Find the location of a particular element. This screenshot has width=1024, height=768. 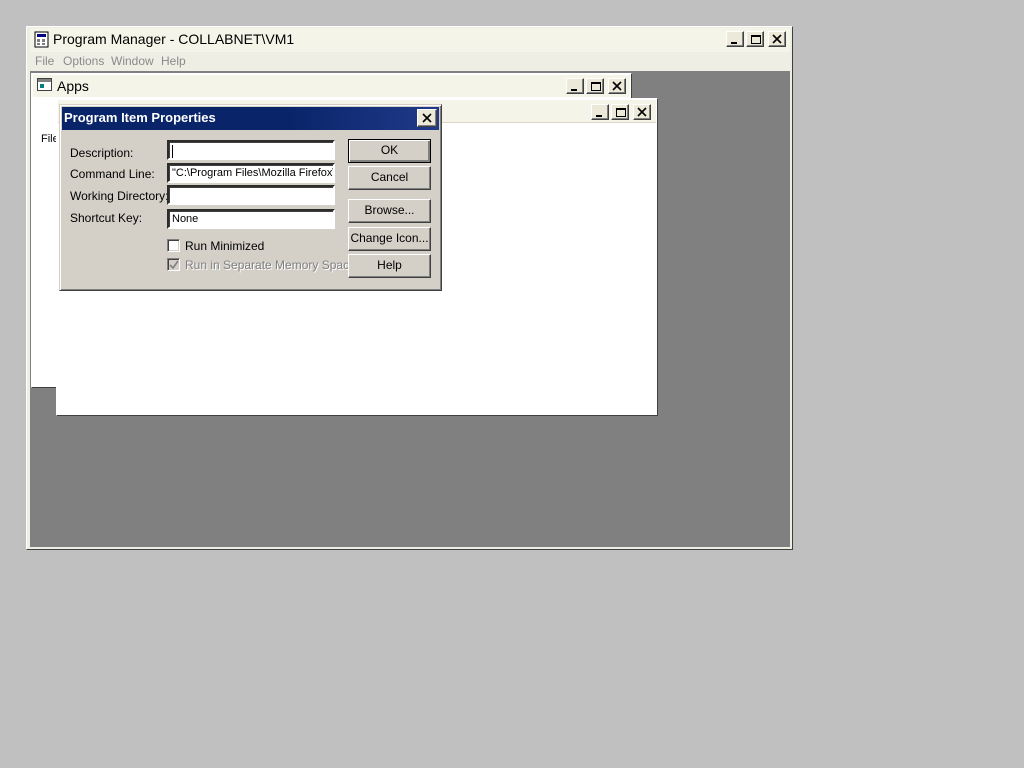

command-line-label: Command Line: is located at coordinates (112, 174).